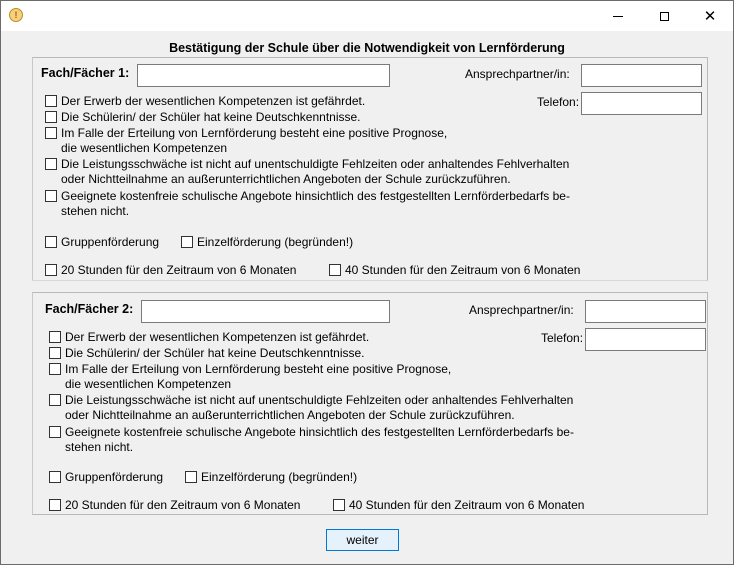  I want to click on continue-button: weiter, so click(362, 540).